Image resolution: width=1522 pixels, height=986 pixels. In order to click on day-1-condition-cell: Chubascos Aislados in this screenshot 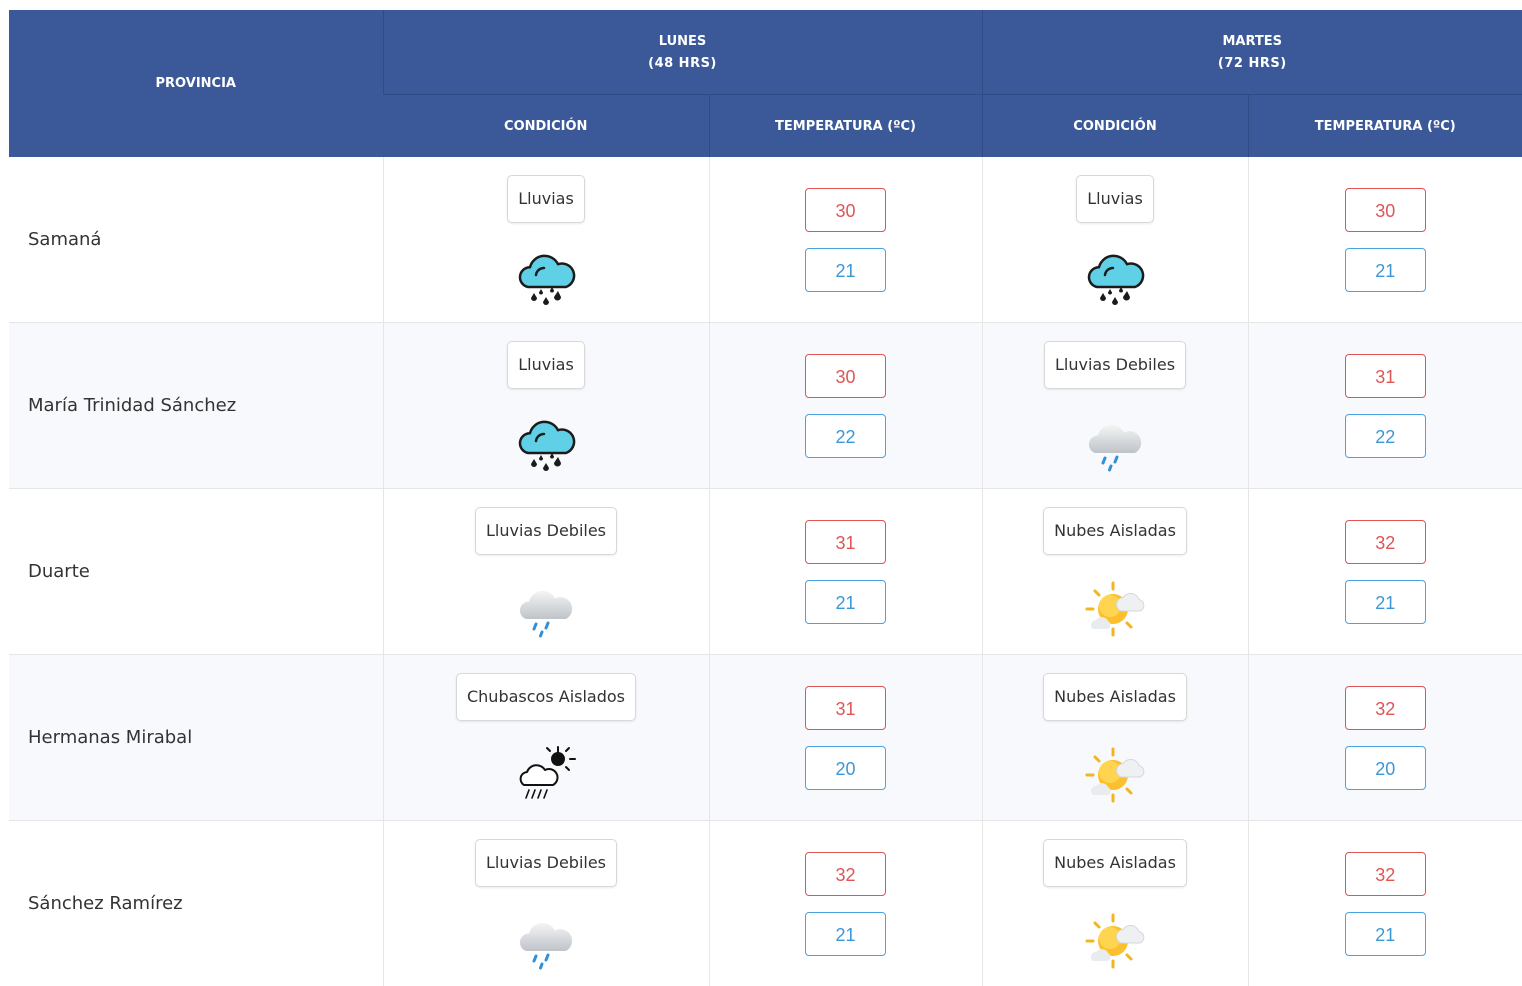, I will do `click(546, 738)`.